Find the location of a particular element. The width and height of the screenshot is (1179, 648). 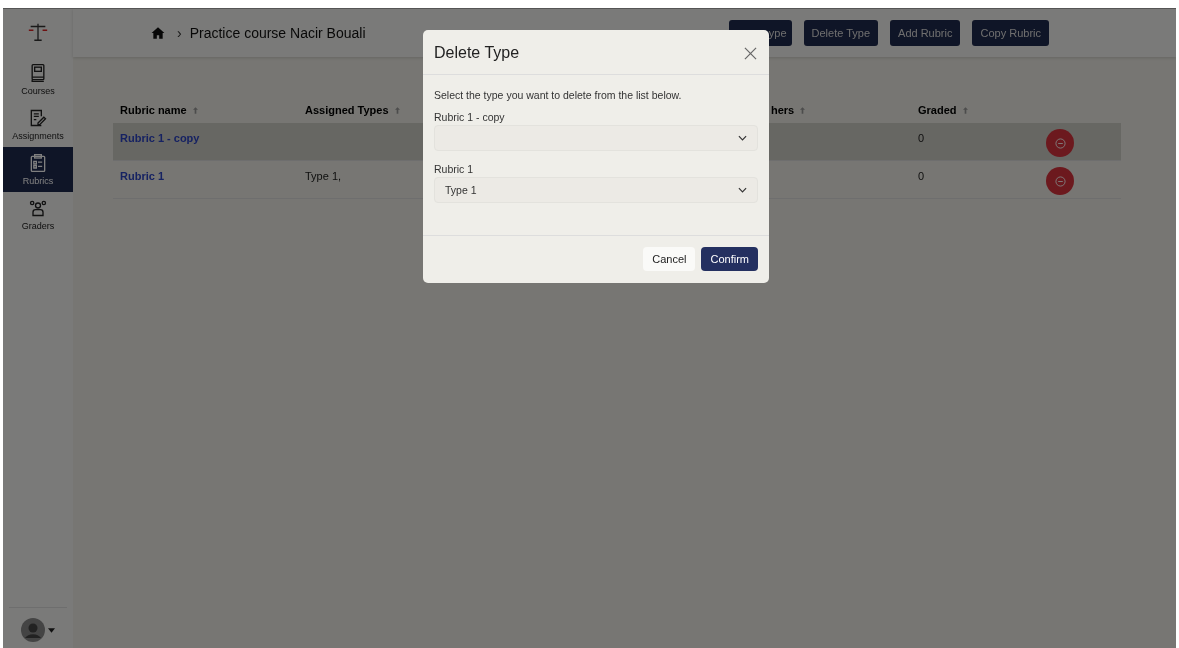

column-header: Assigned Types is located at coordinates (347, 110).